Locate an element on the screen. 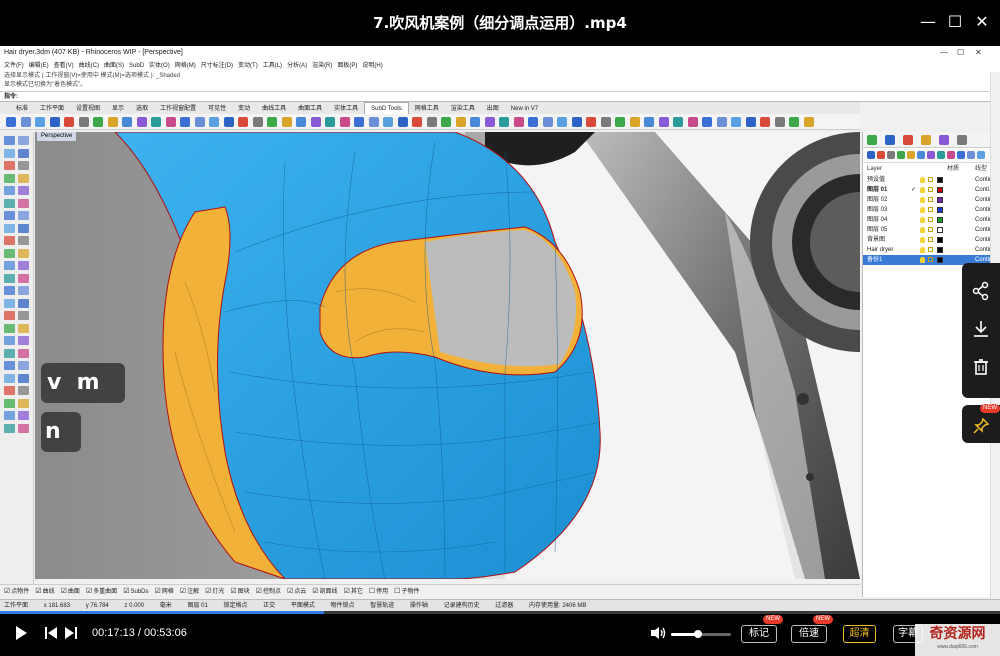 This screenshot has width=1000, height=656. menu-item: 查看(V) is located at coordinates (64, 66).